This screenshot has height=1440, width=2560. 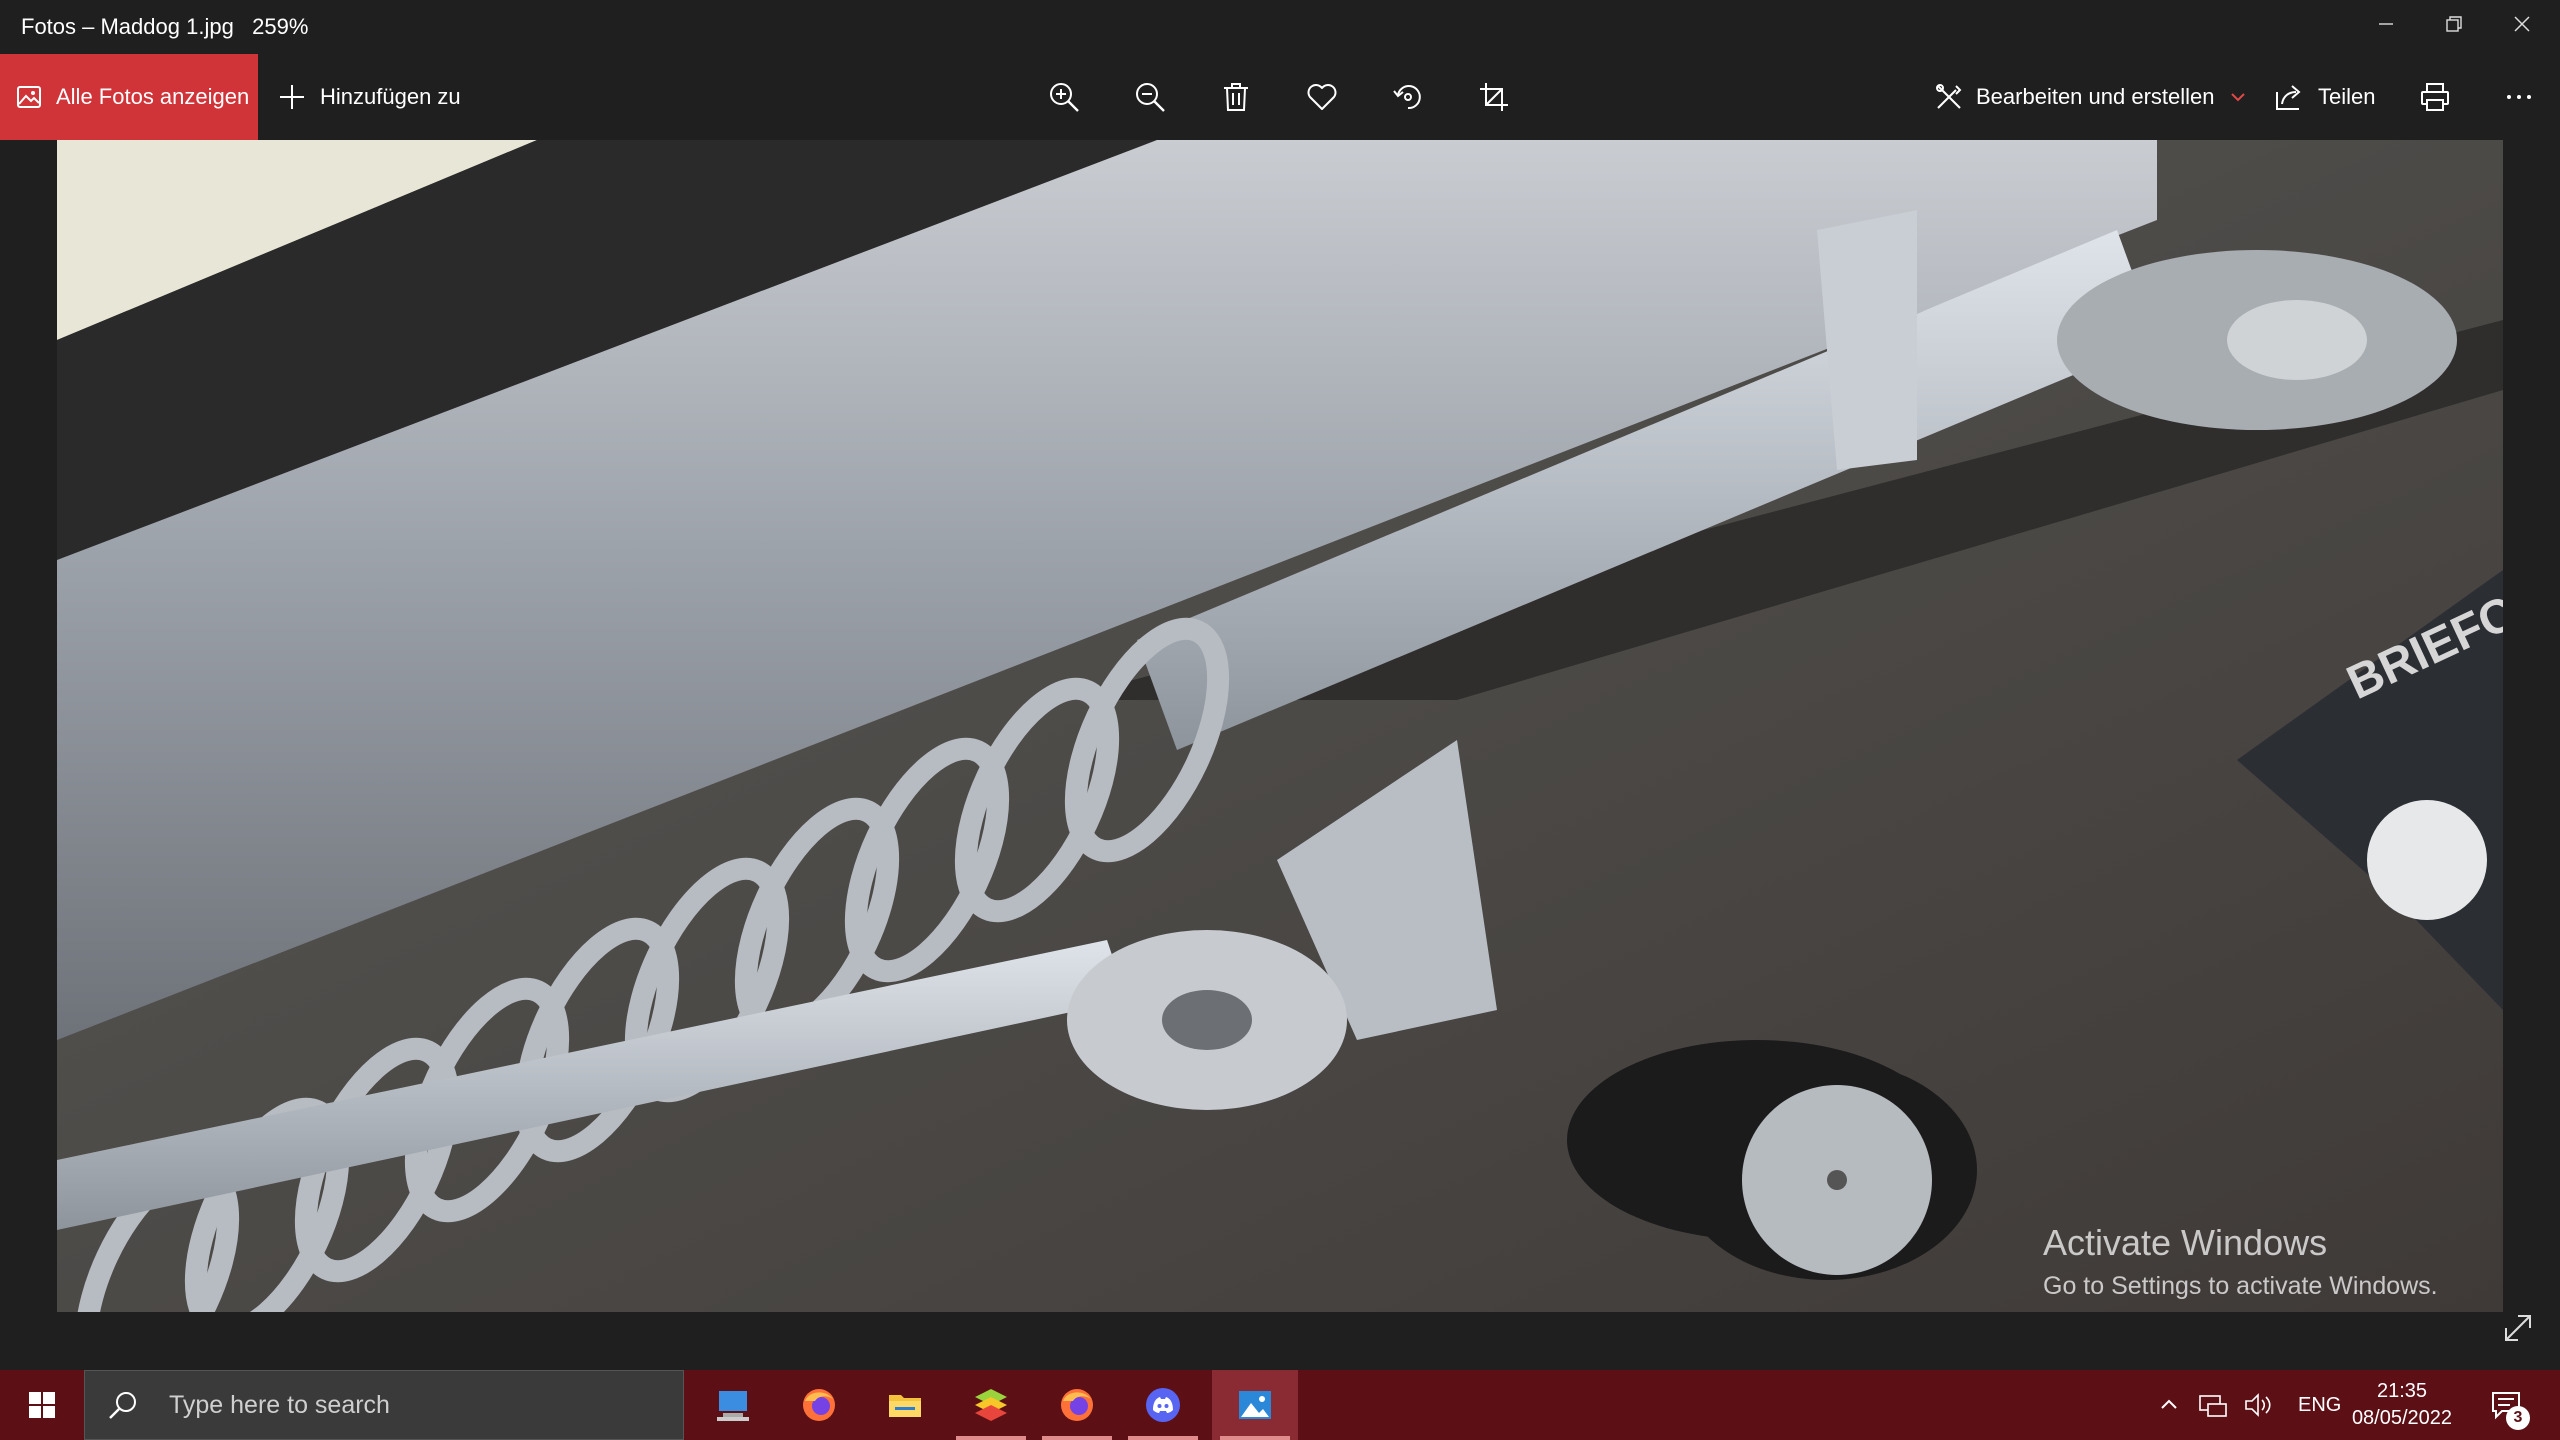 What do you see at coordinates (279, 1404) in the screenshot?
I see `search-placeholder: Type here to search` at bounding box center [279, 1404].